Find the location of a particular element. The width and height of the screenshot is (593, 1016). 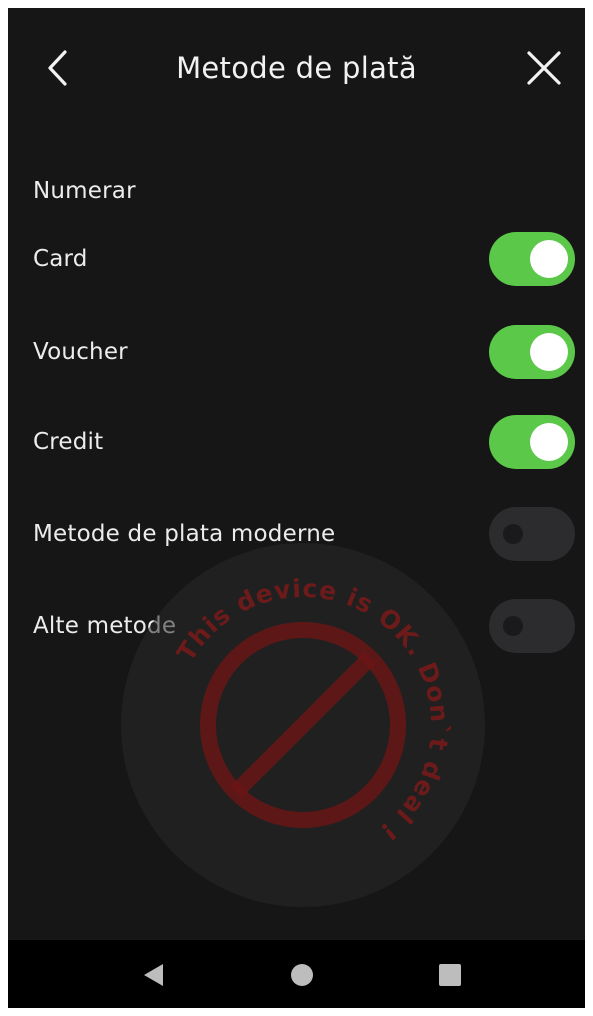

payment-row-cash: Numerar is located at coordinates (303, 191).